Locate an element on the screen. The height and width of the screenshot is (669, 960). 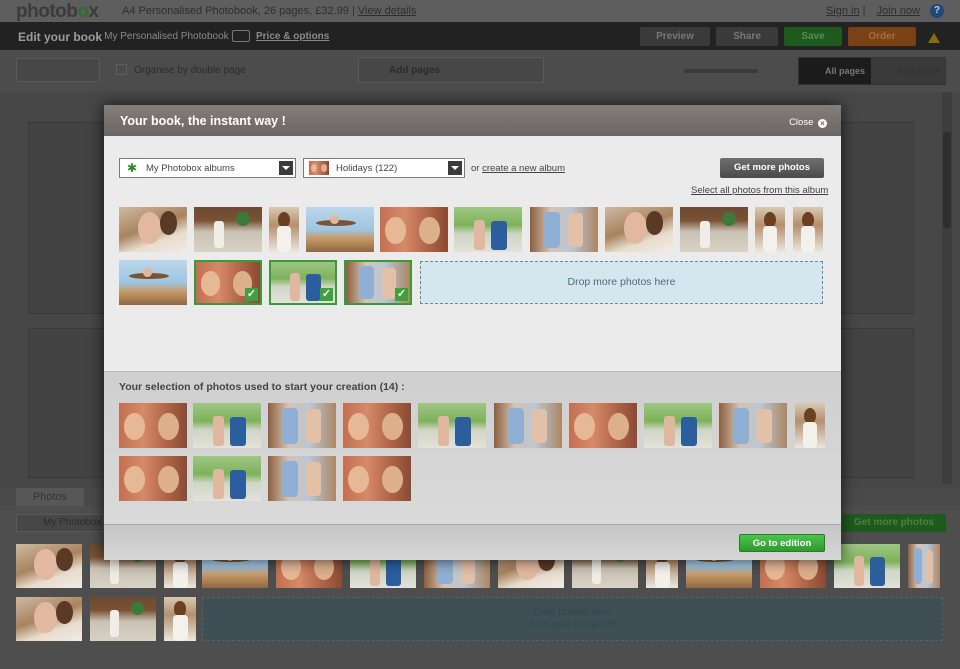
album-select: Holidays (122) is located at coordinates (384, 168).